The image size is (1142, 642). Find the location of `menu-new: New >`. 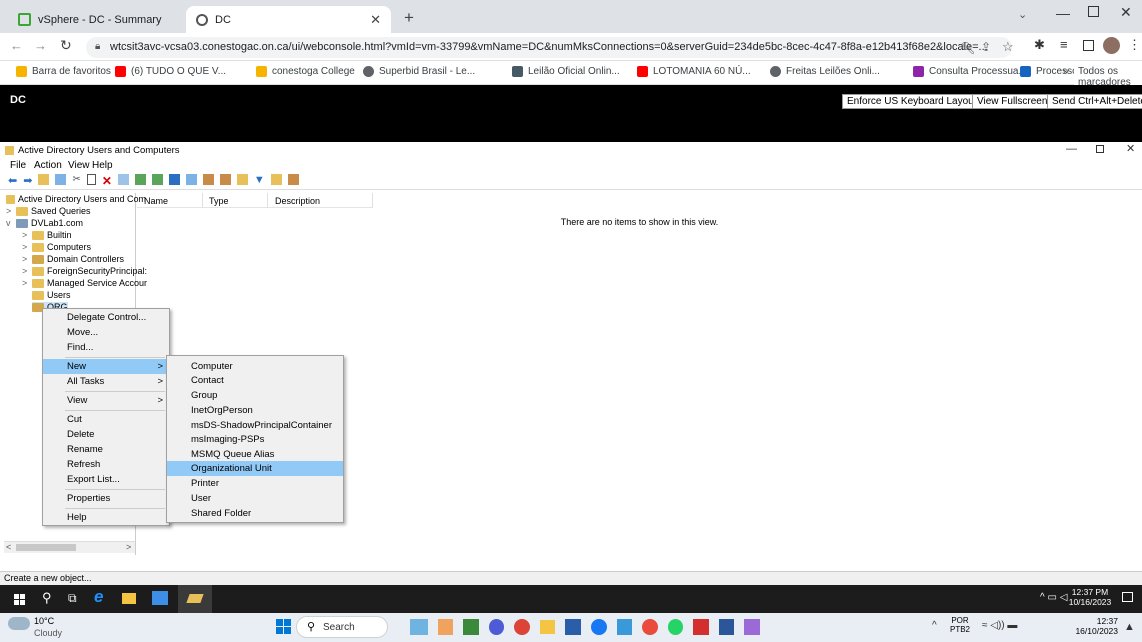

menu-new: New > is located at coordinates (106, 366).